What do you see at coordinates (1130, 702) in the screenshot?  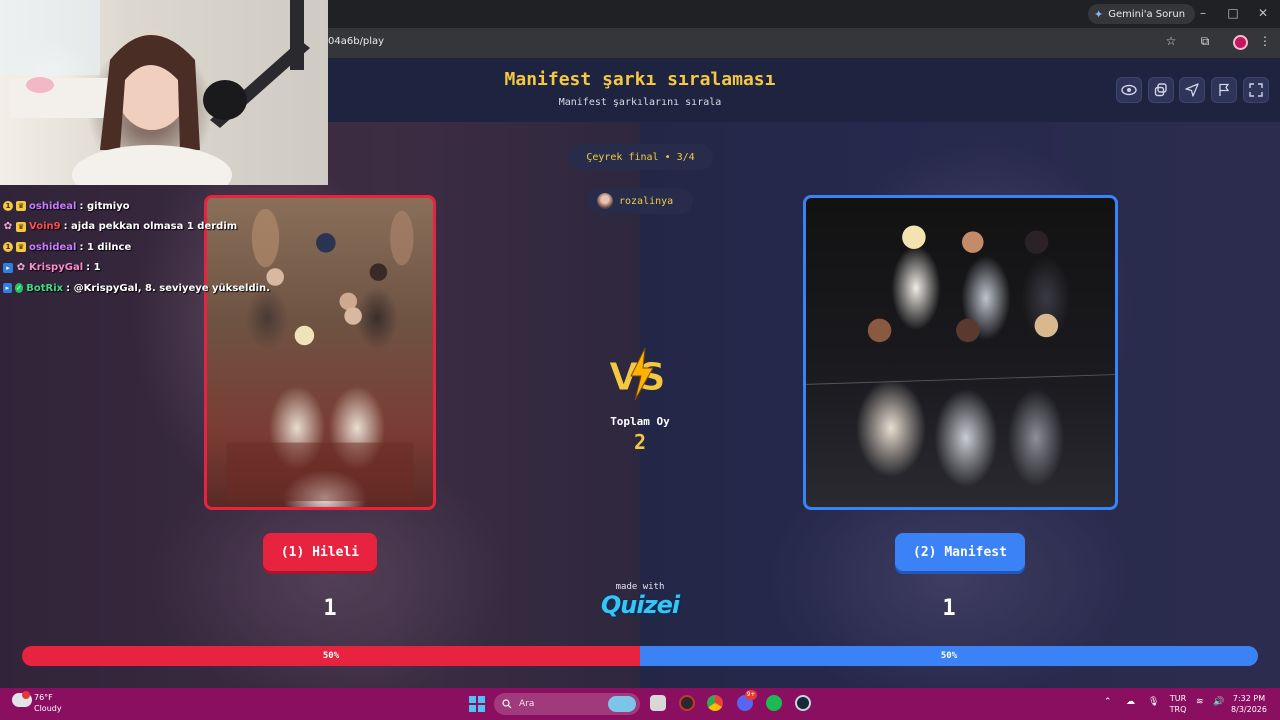 I see `network-cloud-icon: ☁` at bounding box center [1130, 702].